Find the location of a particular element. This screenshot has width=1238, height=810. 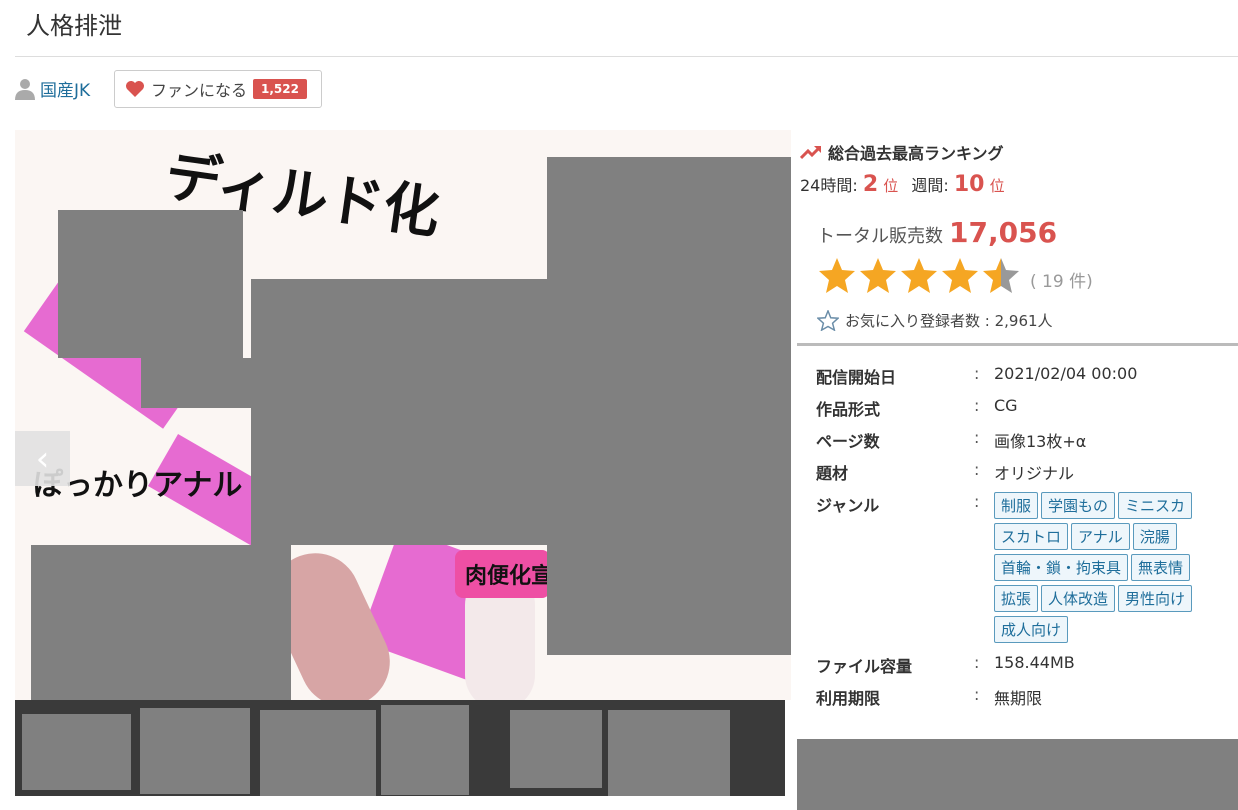

ranking-24h-unit: 位 is located at coordinates (891, 186).